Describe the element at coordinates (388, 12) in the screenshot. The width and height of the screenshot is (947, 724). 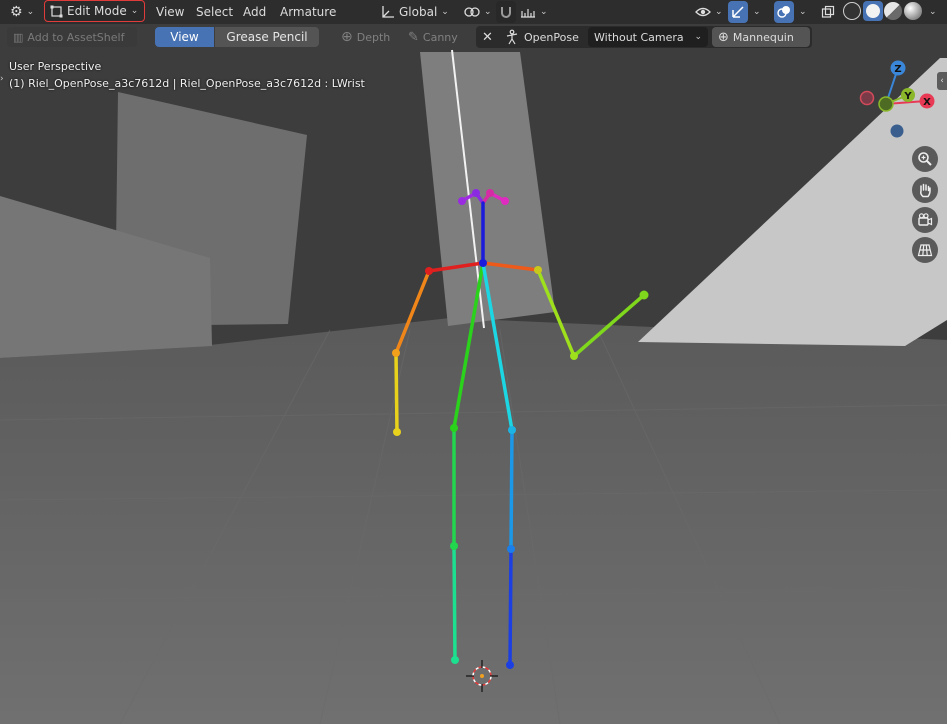
I see `orientation-axes-icon` at that location.